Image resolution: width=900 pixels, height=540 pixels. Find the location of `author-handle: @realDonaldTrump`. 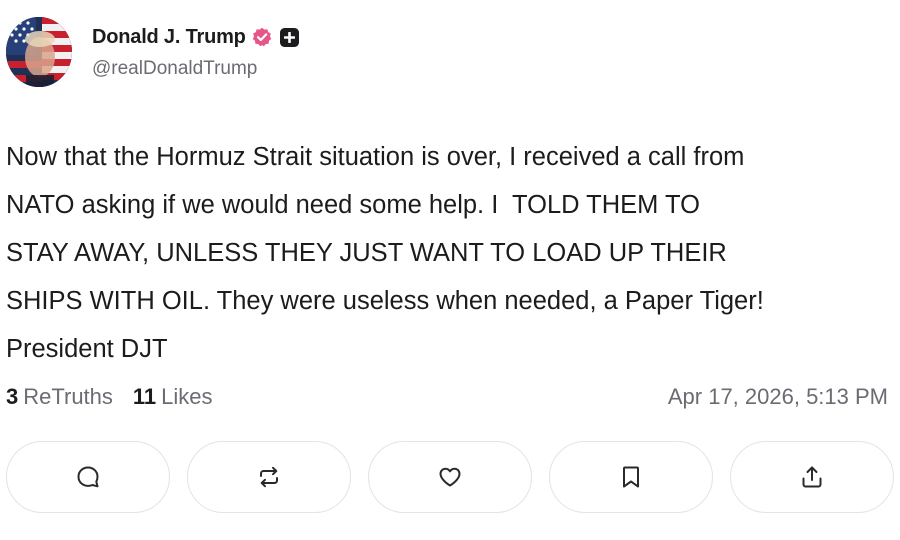

author-handle: @realDonaldTrump is located at coordinates (292, 69).